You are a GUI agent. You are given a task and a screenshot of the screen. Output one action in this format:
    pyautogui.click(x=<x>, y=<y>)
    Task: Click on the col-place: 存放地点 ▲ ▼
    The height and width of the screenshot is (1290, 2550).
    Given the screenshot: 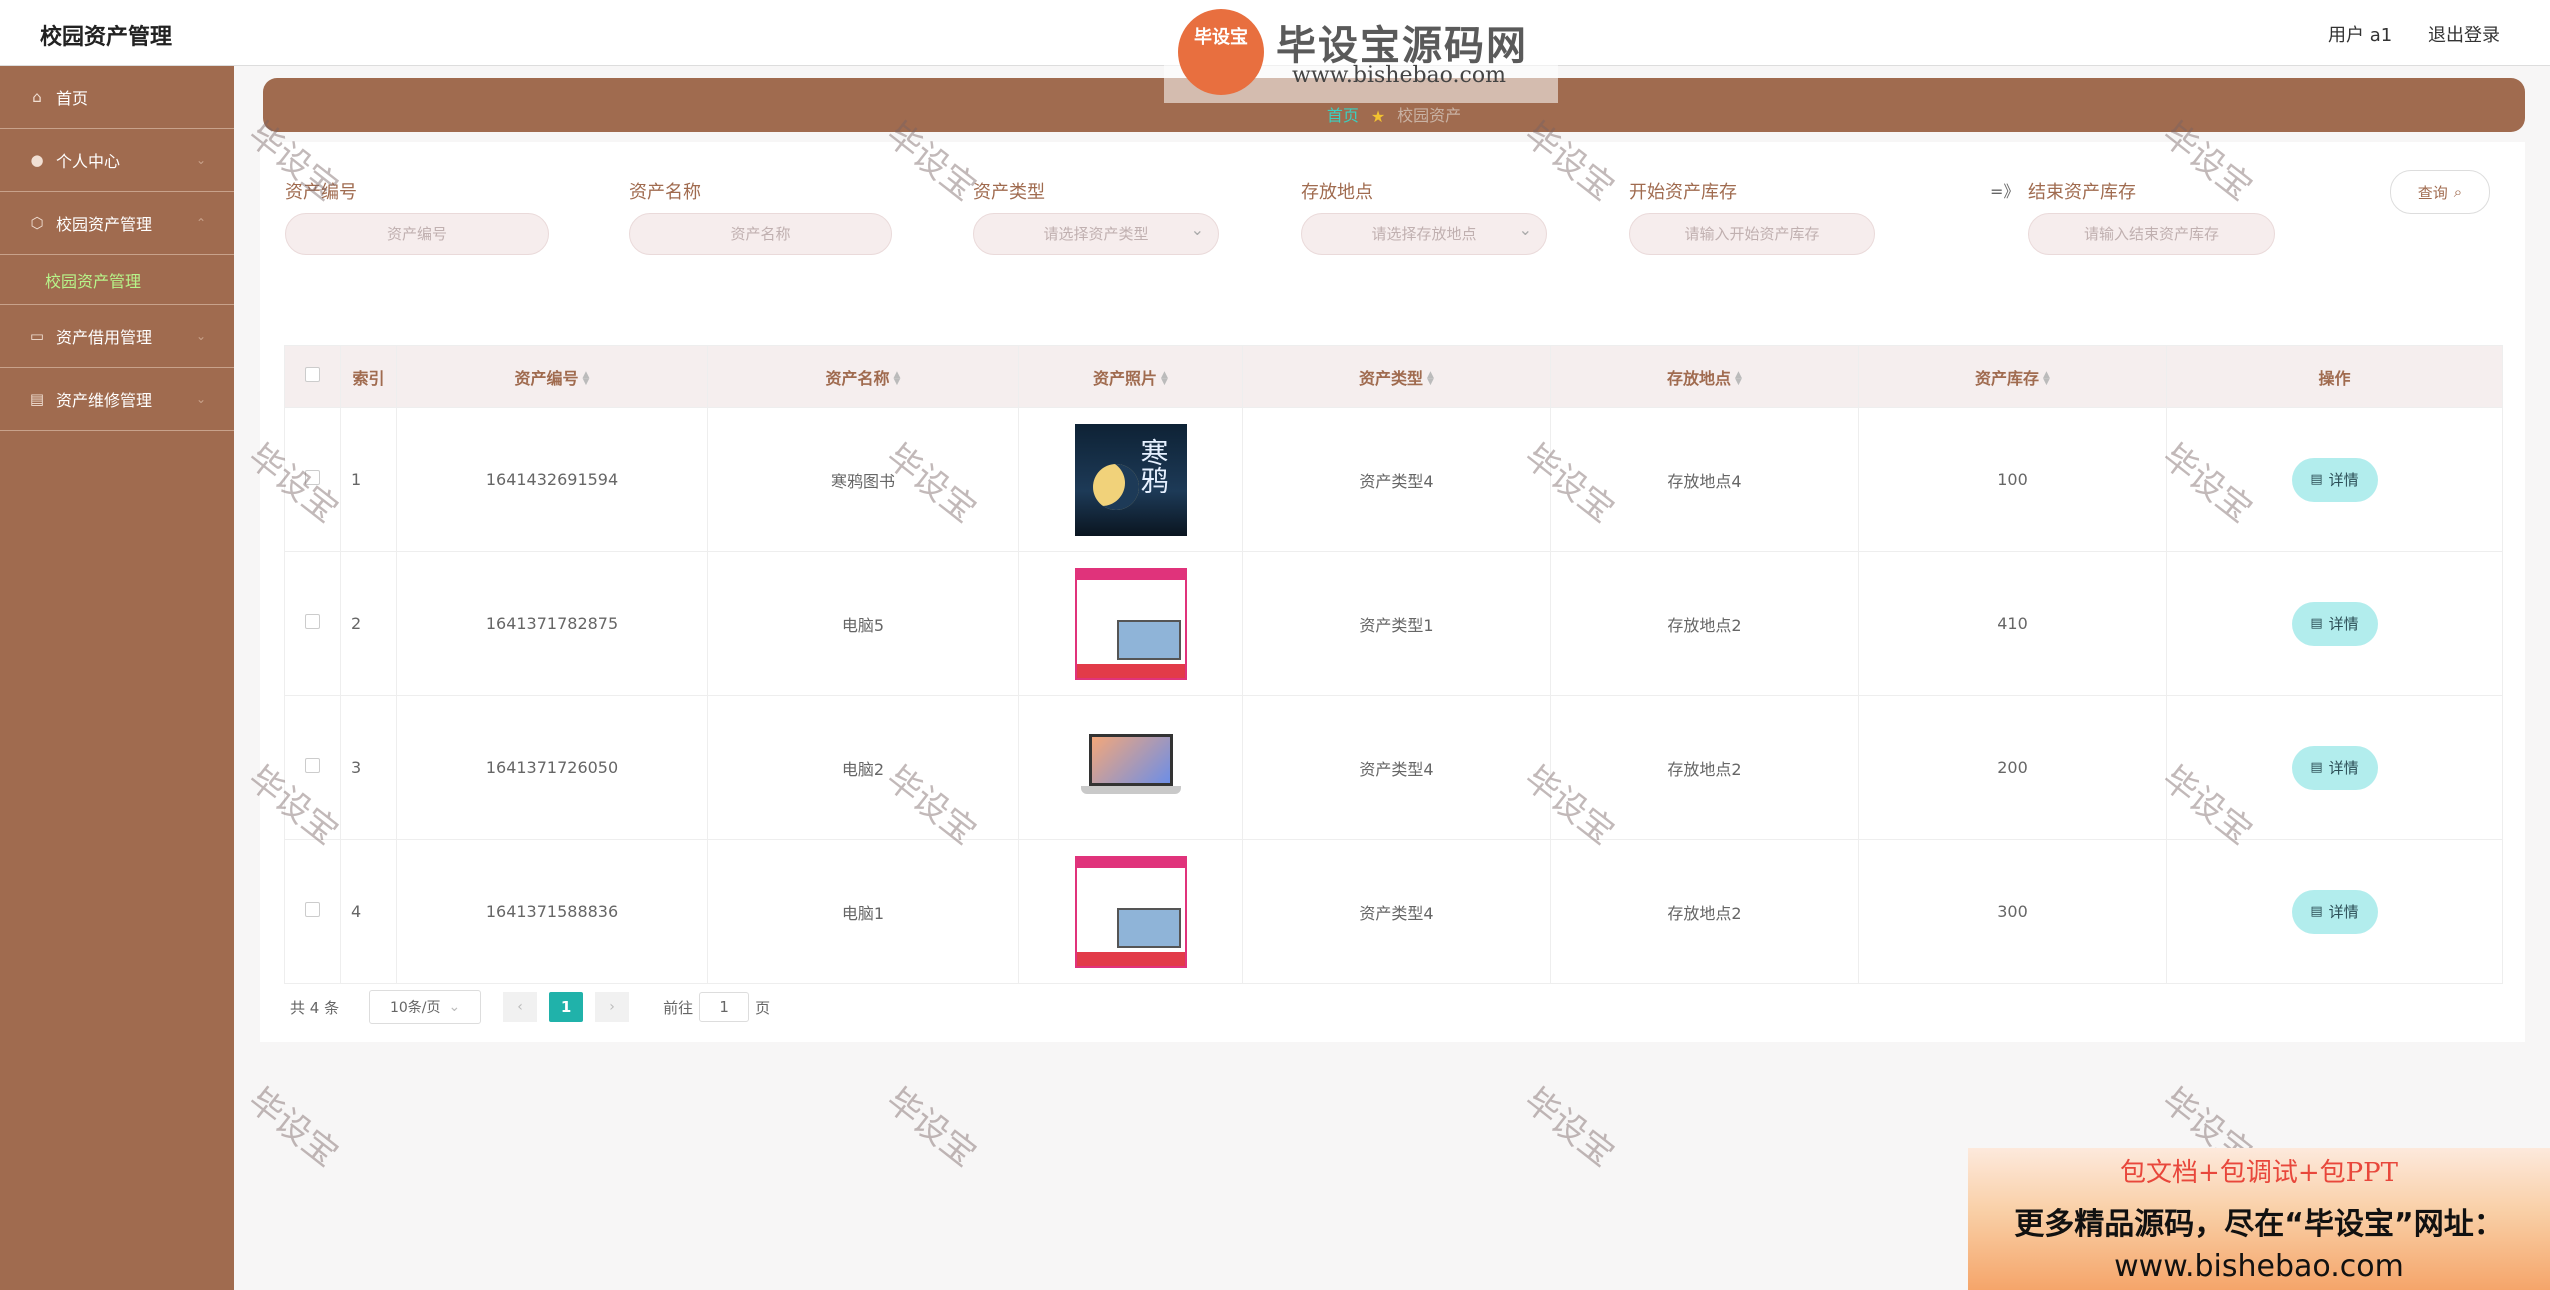 What is the action you would take?
    pyautogui.click(x=1704, y=376)
    